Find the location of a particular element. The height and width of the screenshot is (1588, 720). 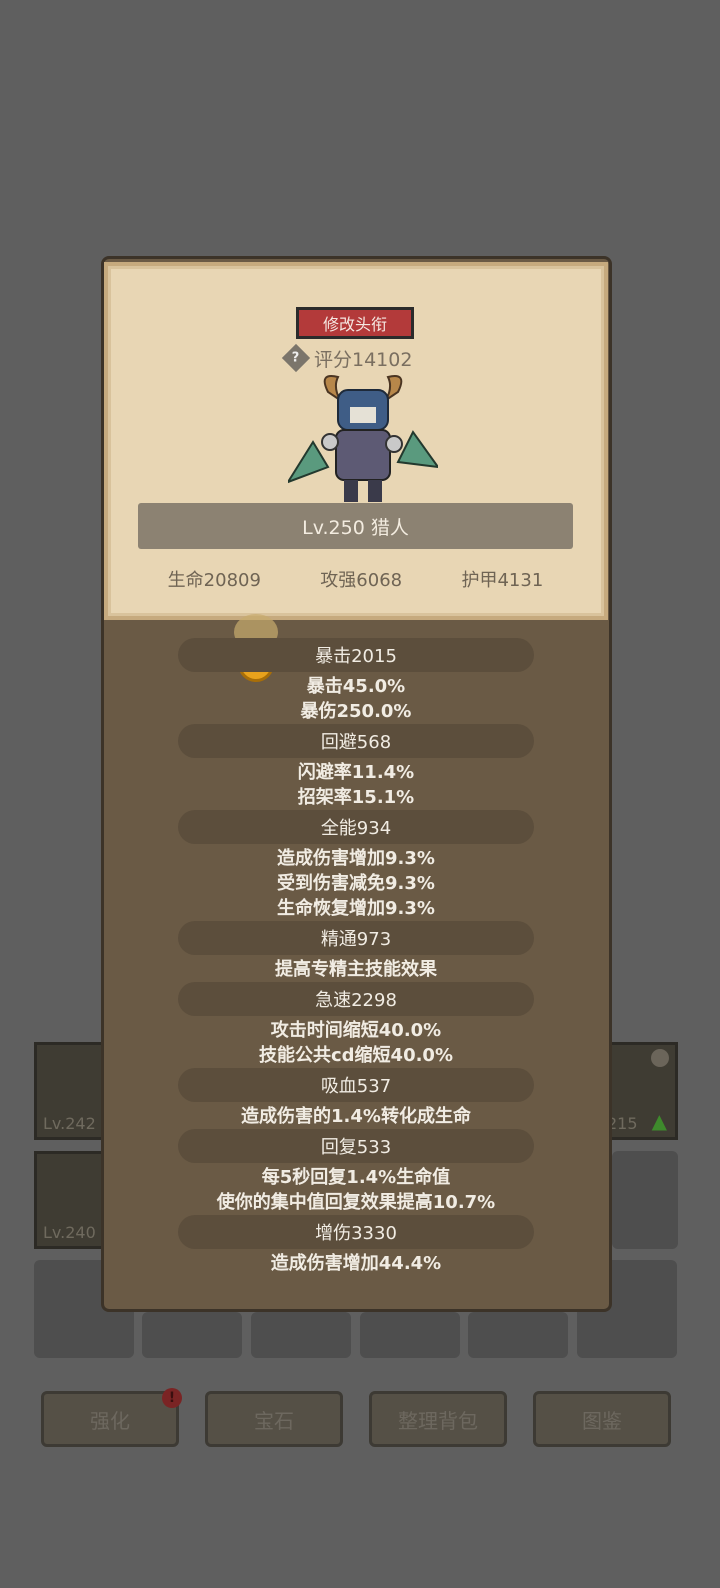

gem-label: 宝石 is located at coordinates (274, 1420).